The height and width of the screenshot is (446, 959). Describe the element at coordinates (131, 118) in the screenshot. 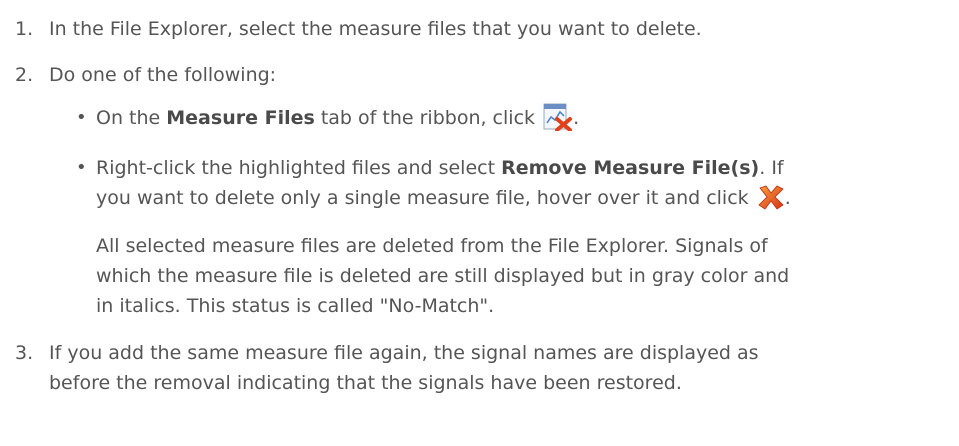

I see `bullet-text-pre: On the` at that location.